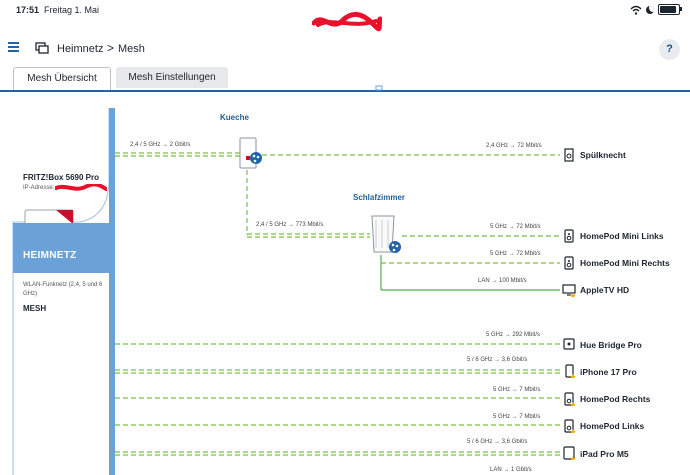 The width and height of the screenshot is (690, 475). Describe the element at coordinates (604, 454) in the screenshot. I see `device-name-ipad-pro-m5: iPad Pro M5` at that location.